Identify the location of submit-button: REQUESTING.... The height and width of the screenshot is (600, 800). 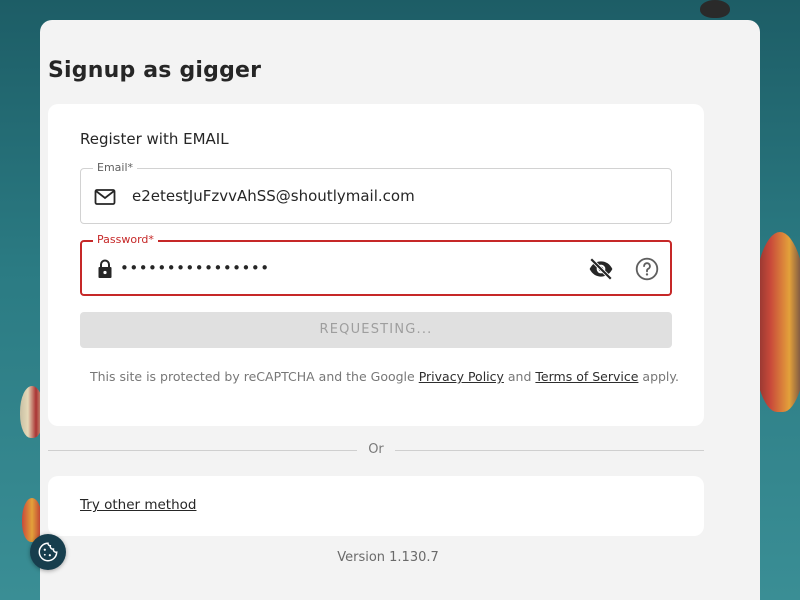
(376, 330).